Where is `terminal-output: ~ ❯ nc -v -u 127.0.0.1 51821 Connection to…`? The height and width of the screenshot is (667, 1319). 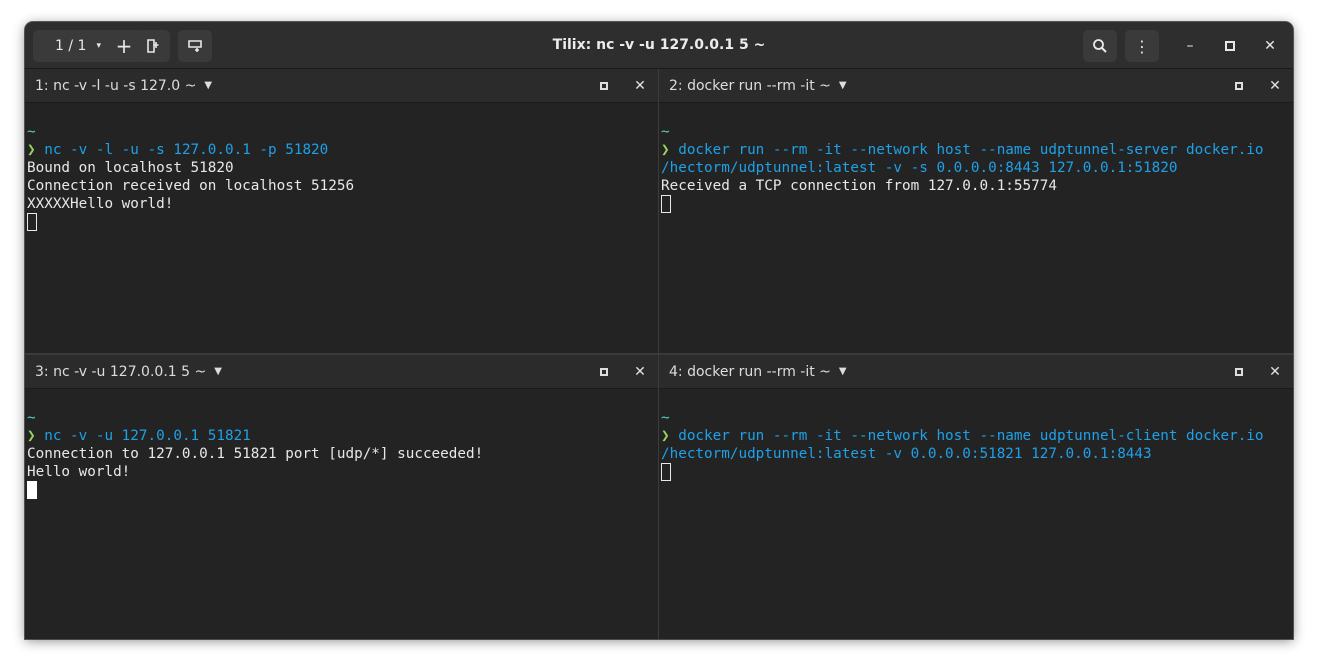 terminal-output: ~ ❯ nc -v -u 127.0.0.1 51821 Connection to… is located at coordinates (342, 454).